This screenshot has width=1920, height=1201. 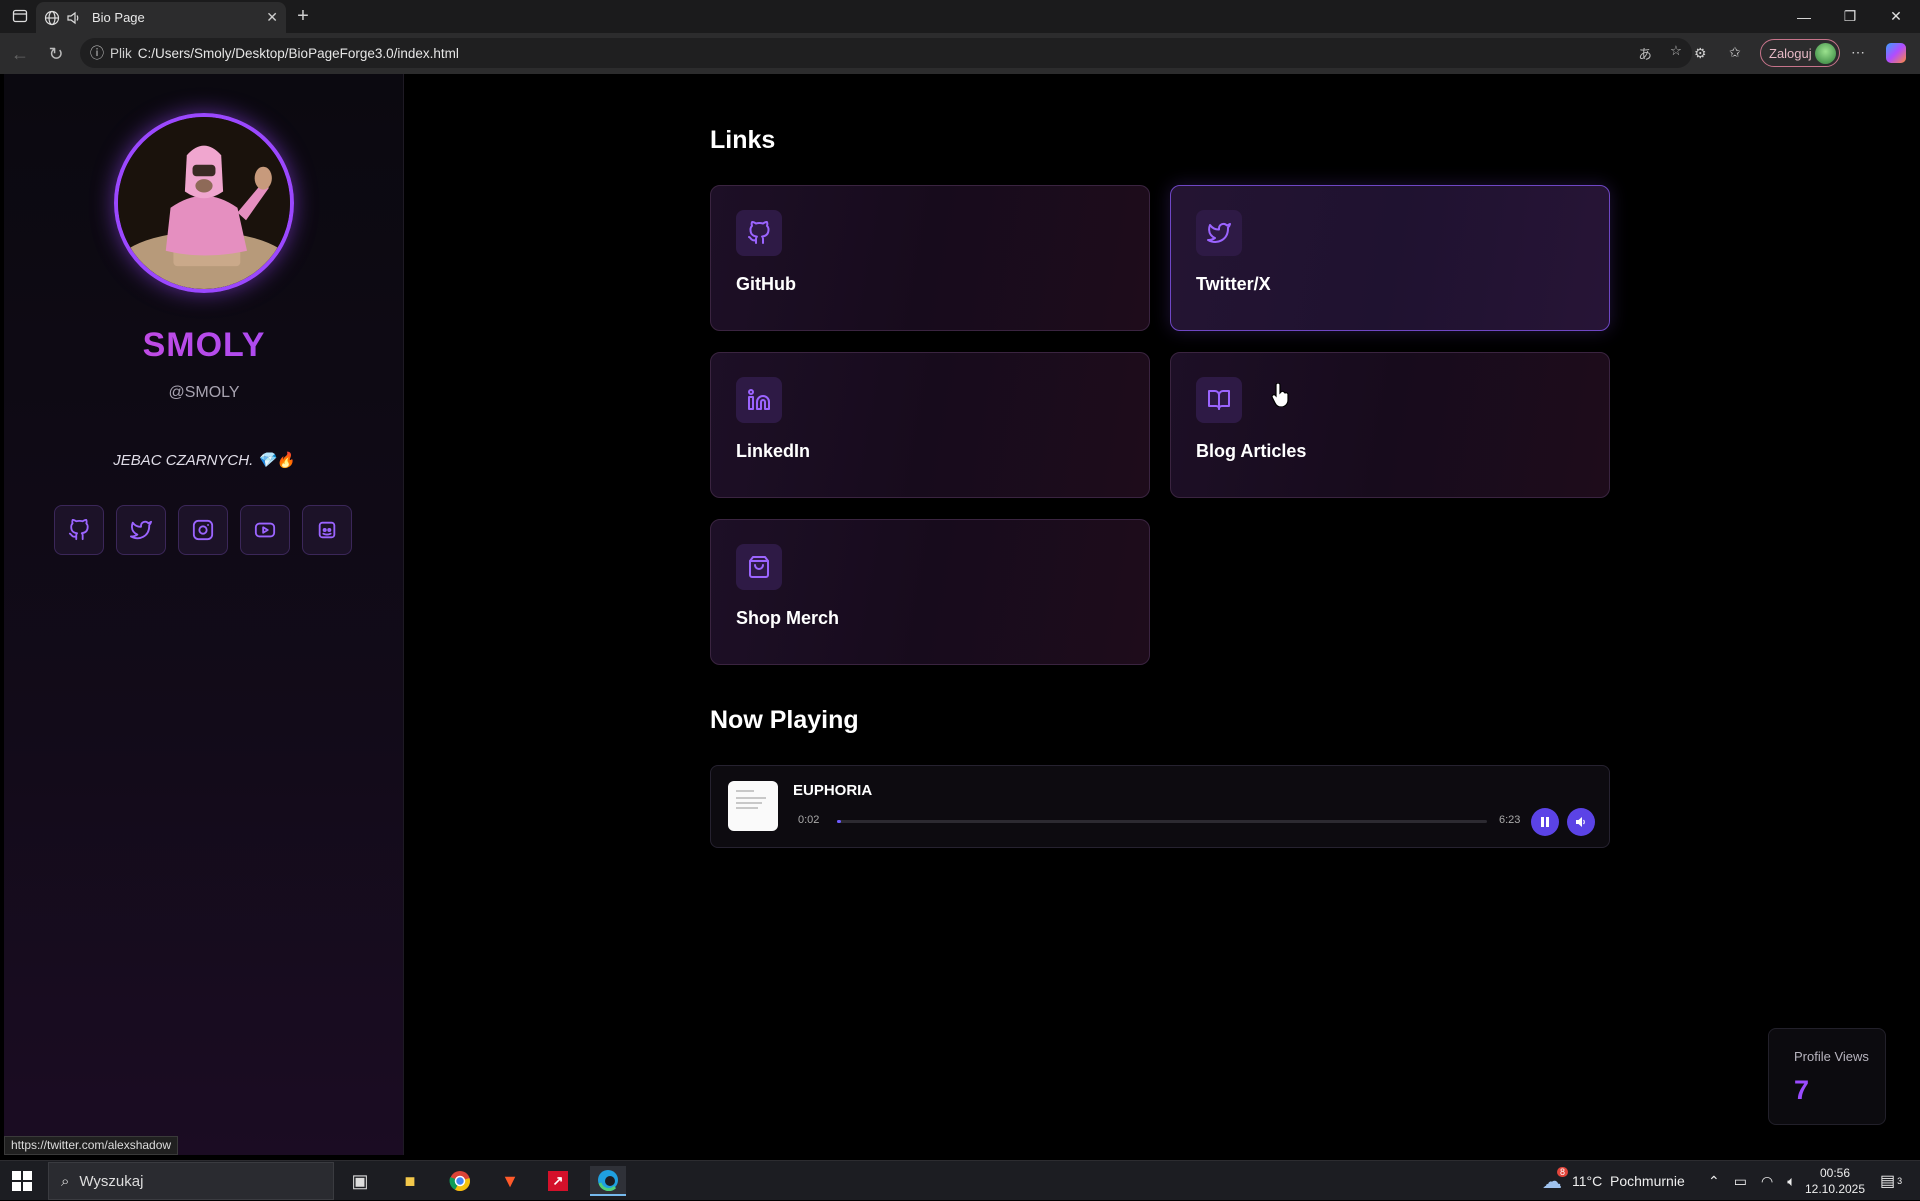 I want to click on pause-button, so click(x=1545, y=822).